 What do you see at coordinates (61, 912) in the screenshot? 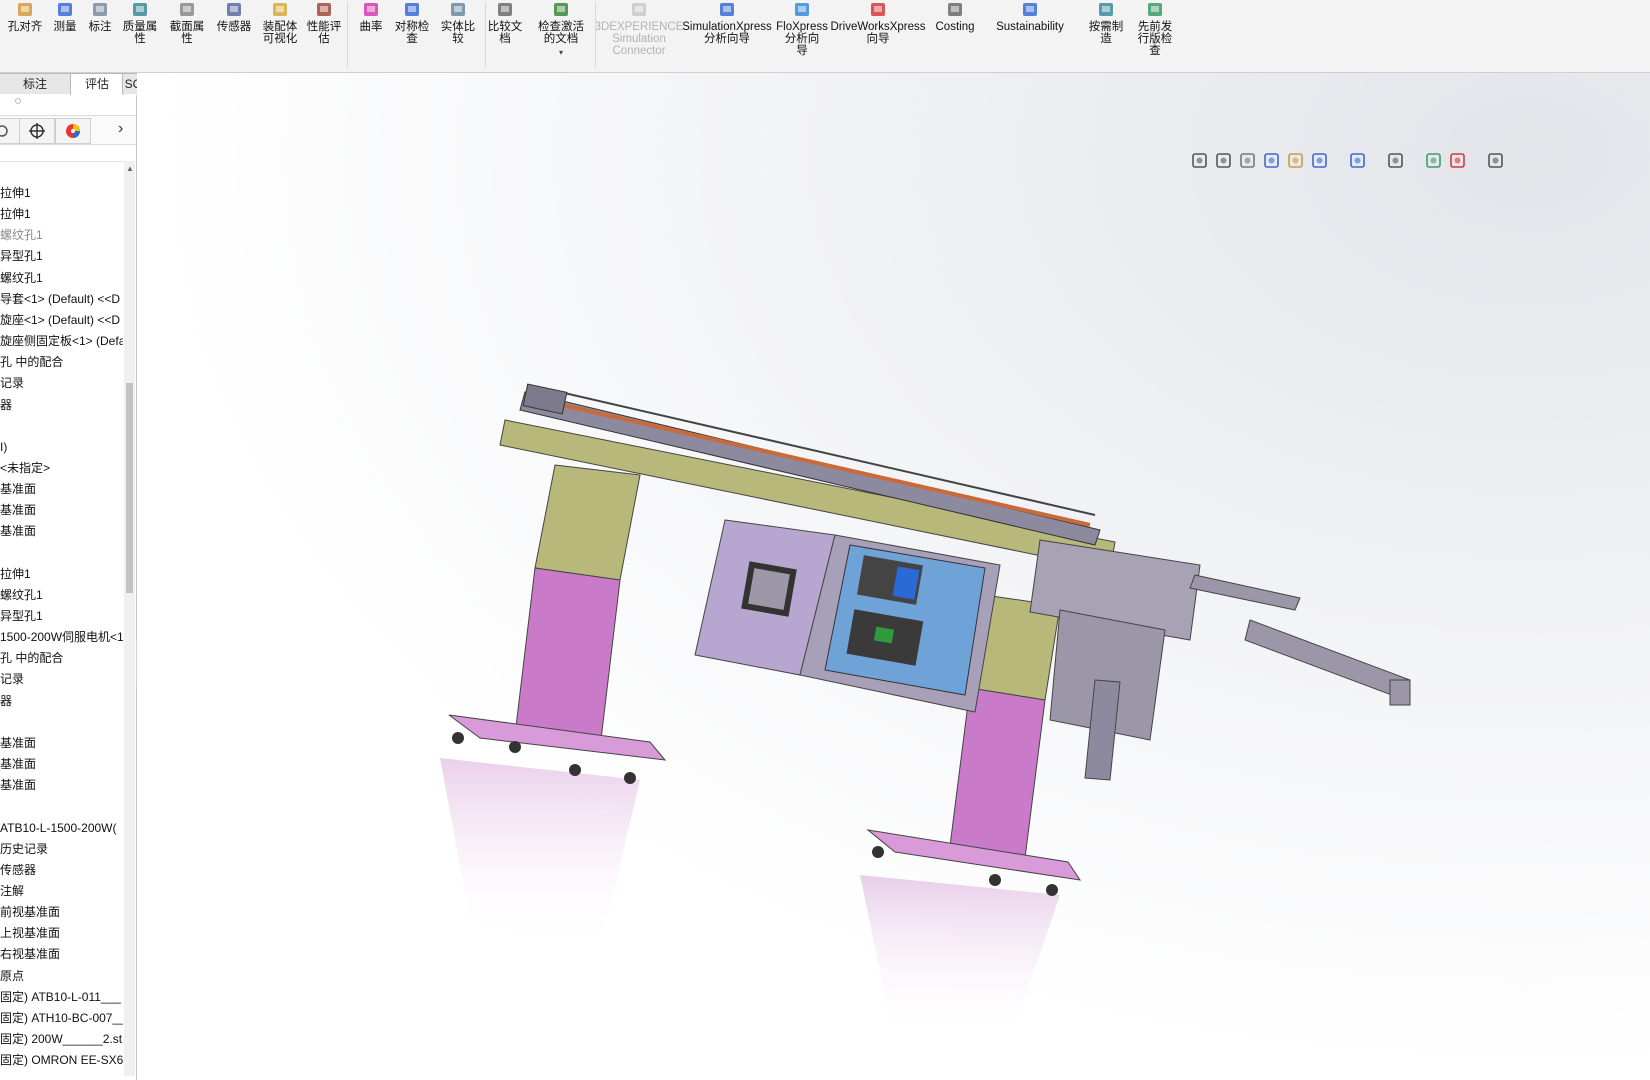
I see `tree-item: 前视基准面` at bounding box center [61, 912].